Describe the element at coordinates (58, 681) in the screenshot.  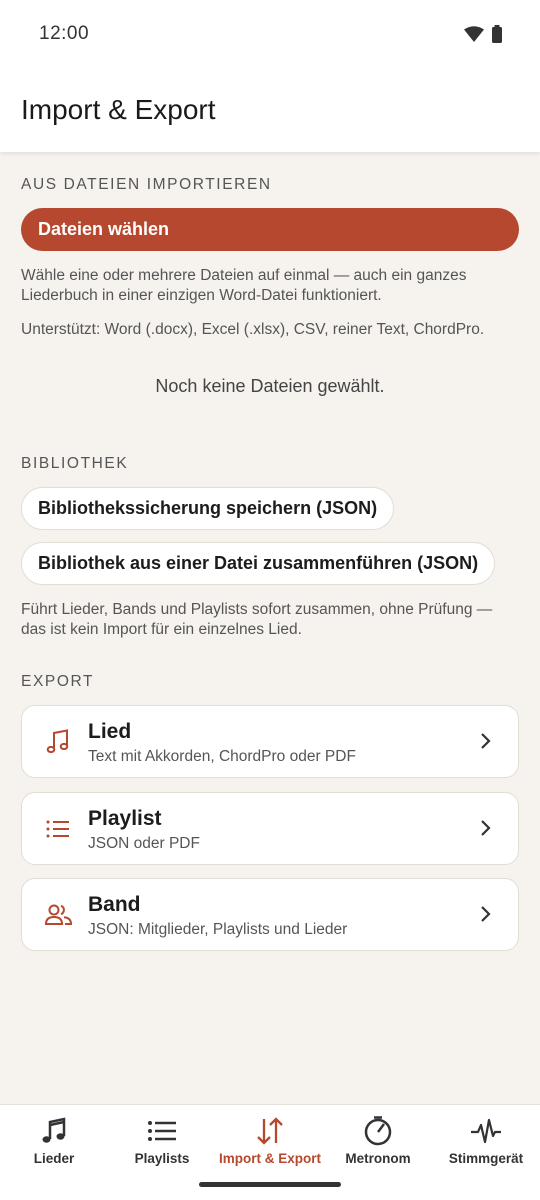
I see `export-section-heading: EXPORT` at that location.